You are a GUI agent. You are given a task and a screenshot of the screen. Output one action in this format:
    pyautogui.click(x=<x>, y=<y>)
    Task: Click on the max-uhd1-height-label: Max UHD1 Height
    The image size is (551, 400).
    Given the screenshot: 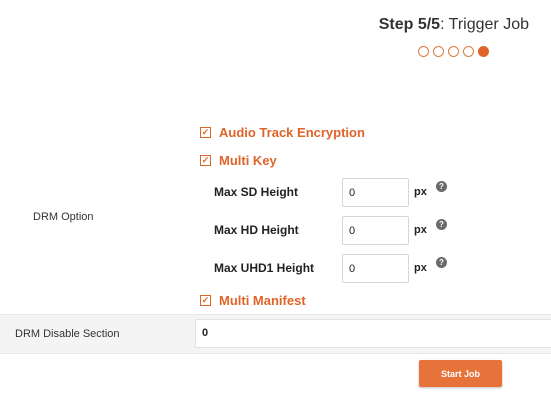 What is the action you would take?
    pyautogui.click(x=264, y=268)
    